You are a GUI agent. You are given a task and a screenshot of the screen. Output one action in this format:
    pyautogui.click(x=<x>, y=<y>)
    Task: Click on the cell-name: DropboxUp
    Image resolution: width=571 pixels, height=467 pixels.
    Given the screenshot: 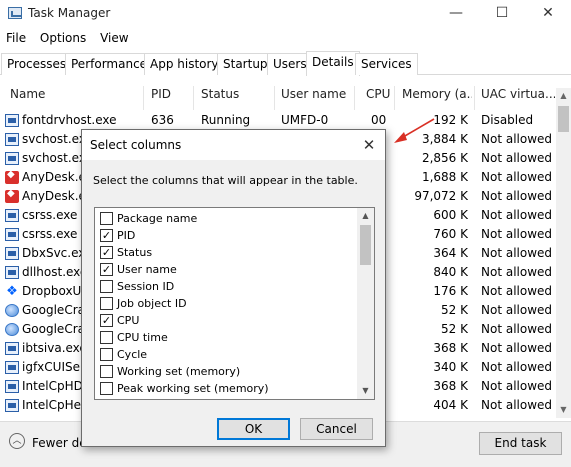 What is the action you would take?
    pyautogui.click(x=52, y=291)
    